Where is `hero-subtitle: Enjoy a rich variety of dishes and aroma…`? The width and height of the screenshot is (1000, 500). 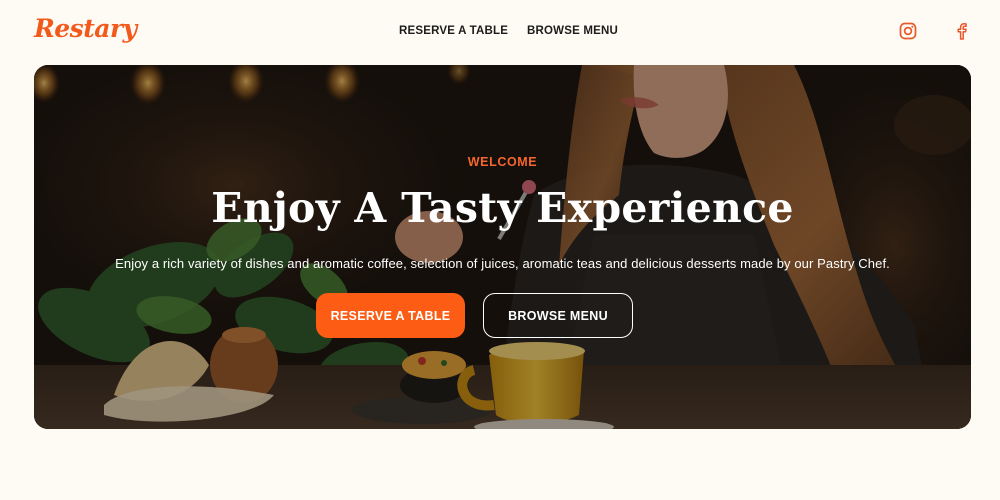 hero-subtitle: Enjoy a rich variety of dishes and aroma… is located at coordinates (502, 263).